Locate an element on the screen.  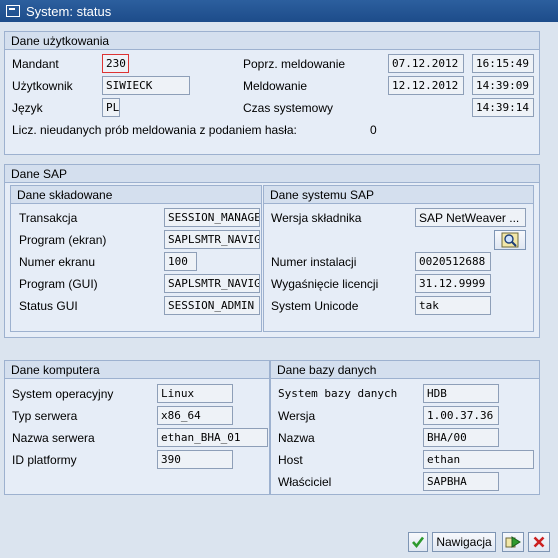
gui-status-label: Status GUI is located at coordinates (48, 306).